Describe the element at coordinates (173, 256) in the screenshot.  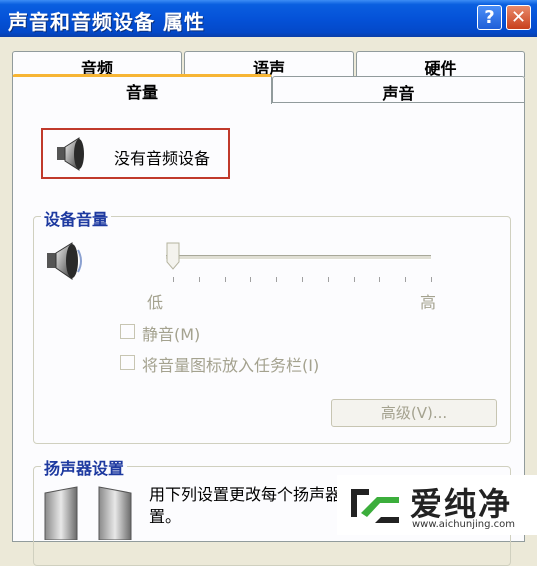
I see `volume-slider-thumb` at that location.